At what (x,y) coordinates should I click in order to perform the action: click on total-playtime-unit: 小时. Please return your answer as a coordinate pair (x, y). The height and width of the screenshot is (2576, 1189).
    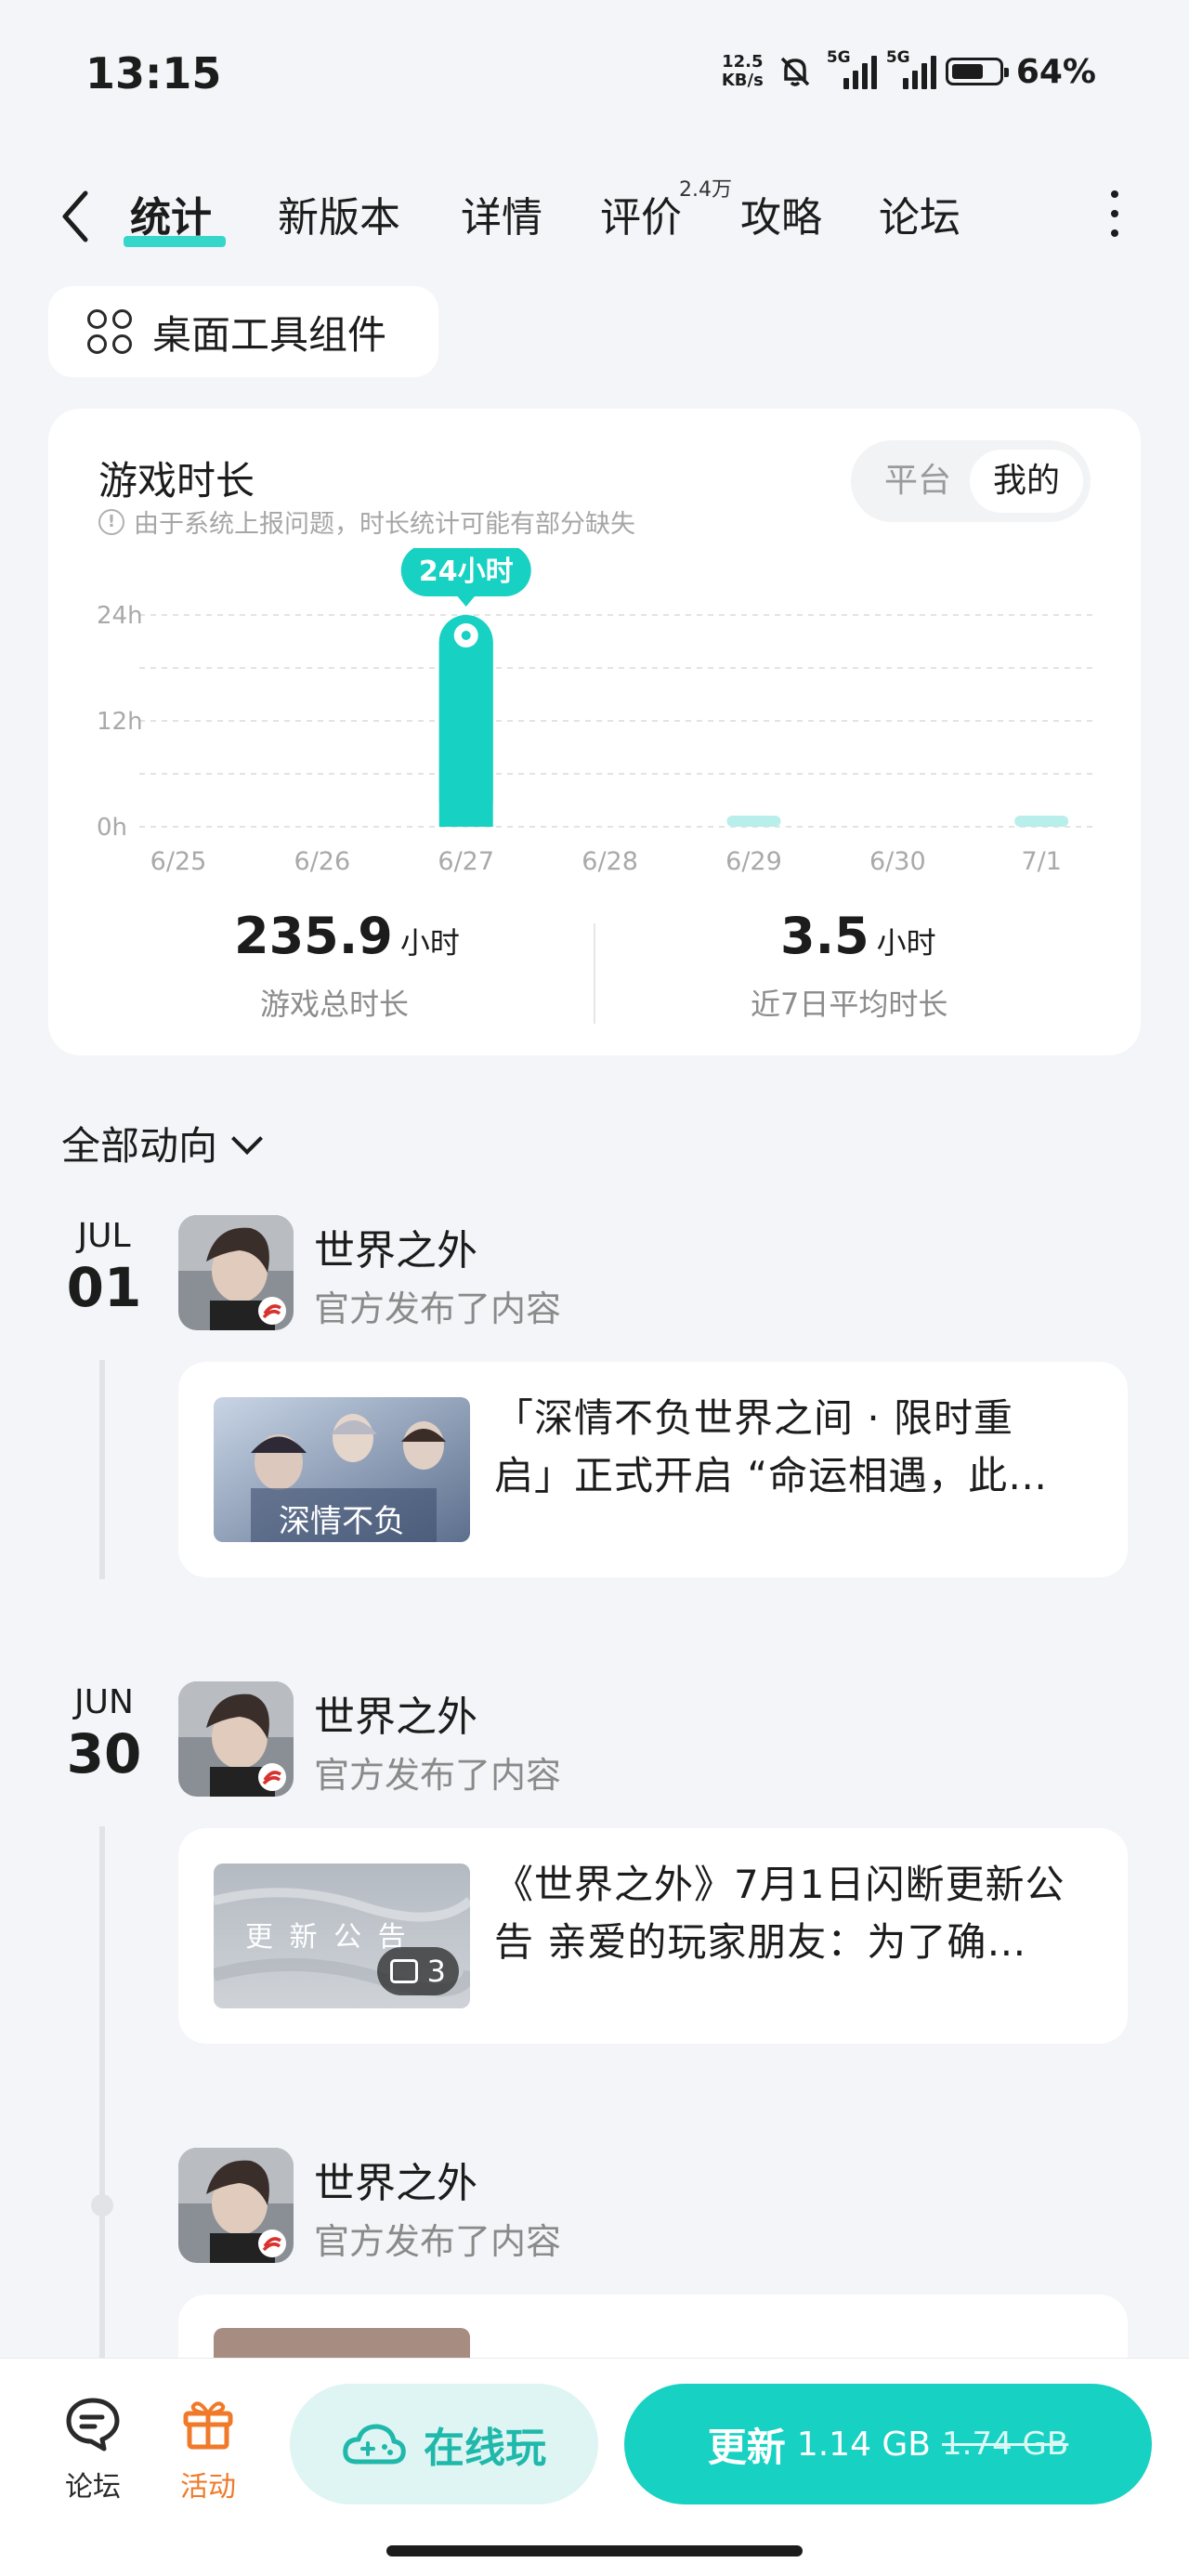
    Looking at the image, I should click on (429, 943).